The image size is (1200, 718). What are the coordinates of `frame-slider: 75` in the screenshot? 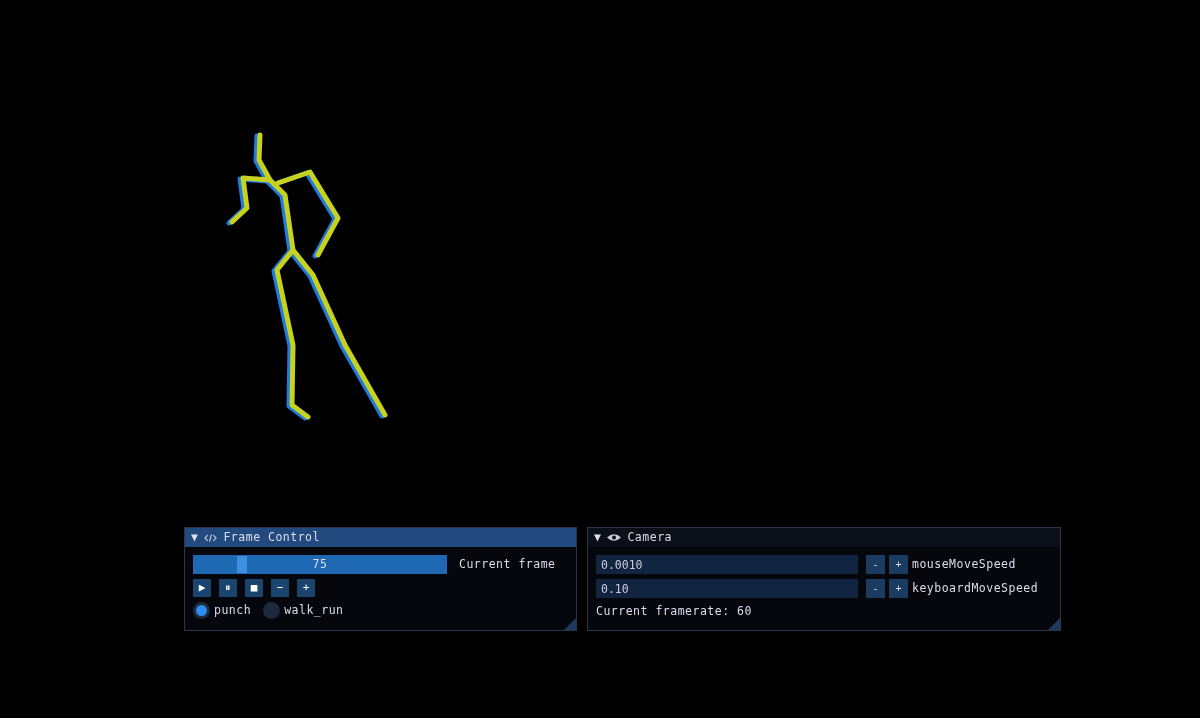 It's located at (320, 564).